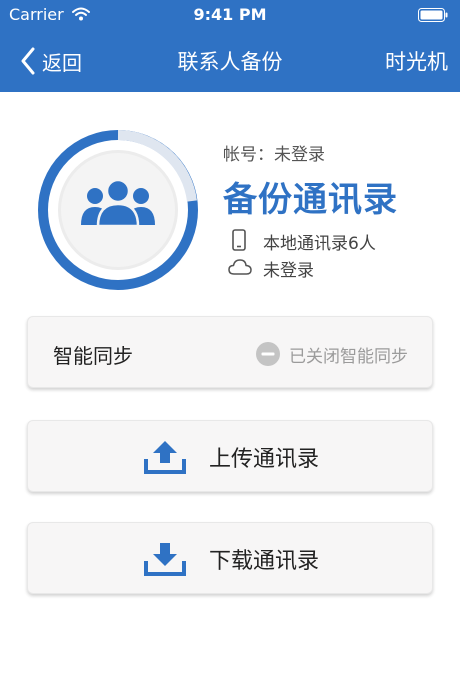  I want to click on minus-circle-icon, so click(268, 354).